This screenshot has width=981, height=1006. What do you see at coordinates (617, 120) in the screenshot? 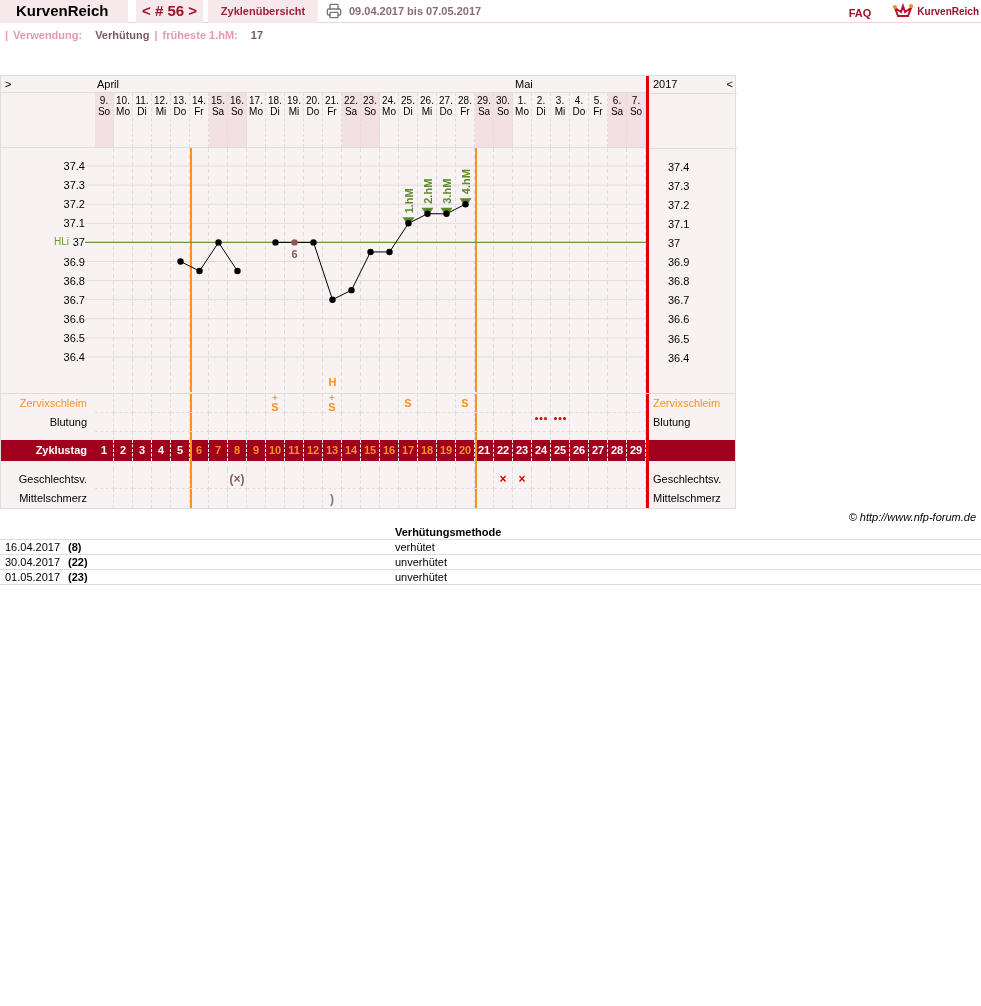
I see `day-header-cell: 6. Sa` at bounding box center [617, 120].